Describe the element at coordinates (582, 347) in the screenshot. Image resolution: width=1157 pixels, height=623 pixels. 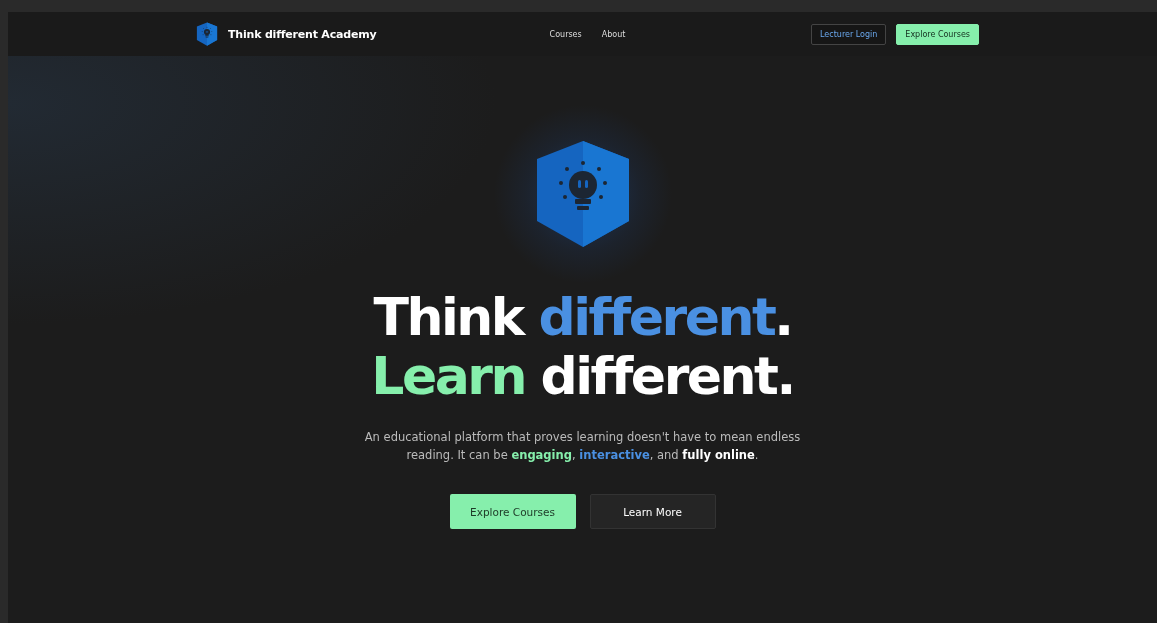
I see `hero-headline: Think different. Learn different.` at that location.